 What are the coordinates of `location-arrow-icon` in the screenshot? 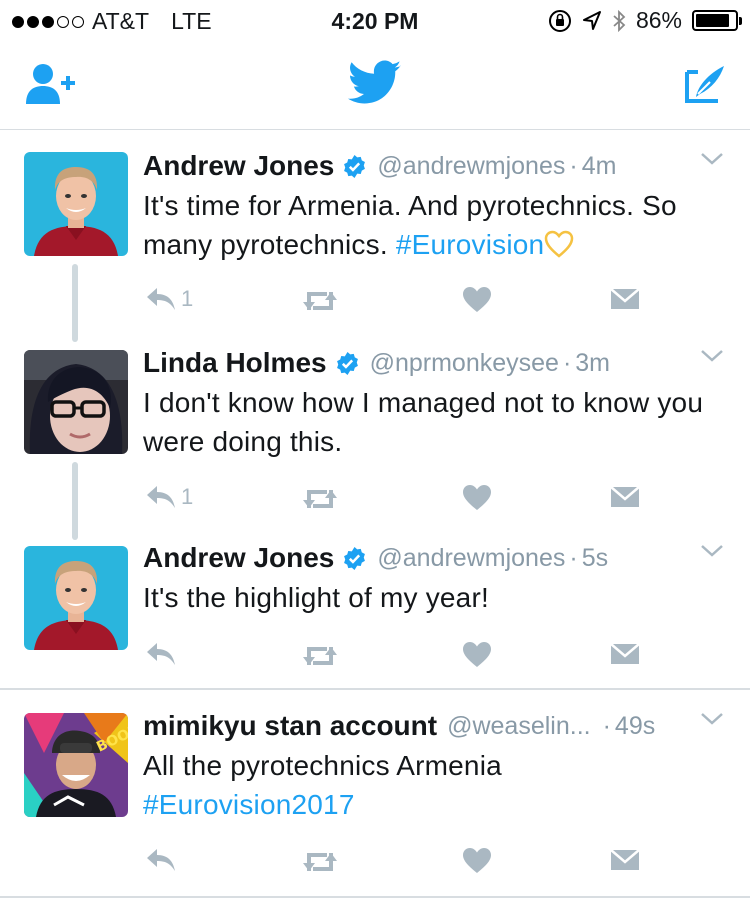 It's located at (591, 20).